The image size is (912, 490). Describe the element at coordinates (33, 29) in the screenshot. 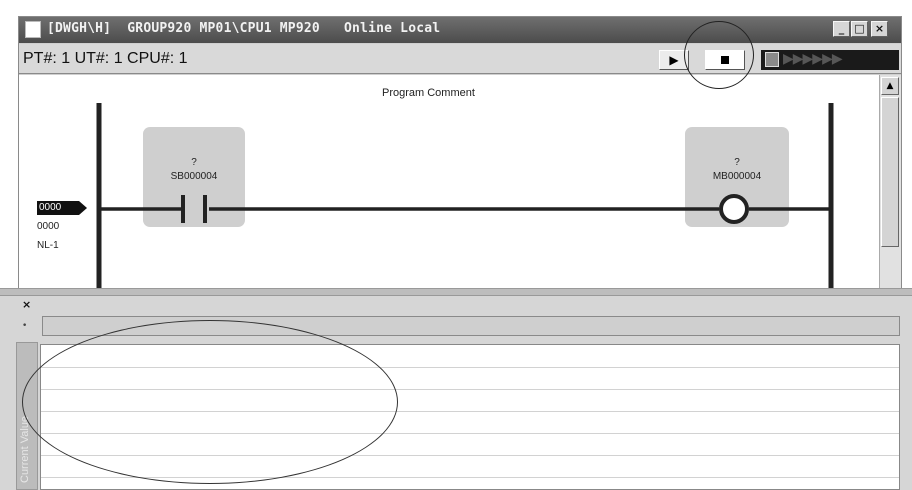

I see `window-app-icon` at that location.